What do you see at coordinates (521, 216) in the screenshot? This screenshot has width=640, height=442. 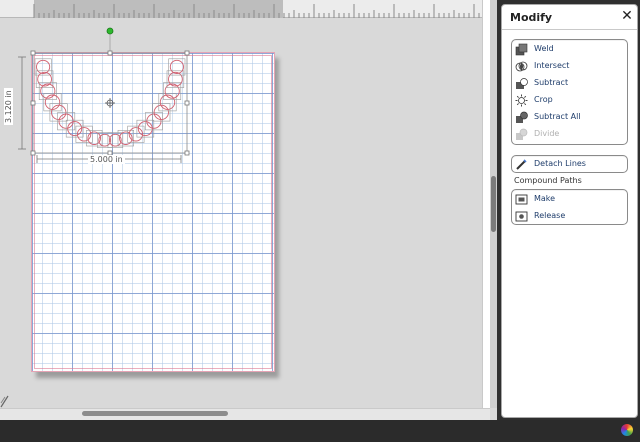 I see `release-compound-icon` at bounding box center [521, 216].